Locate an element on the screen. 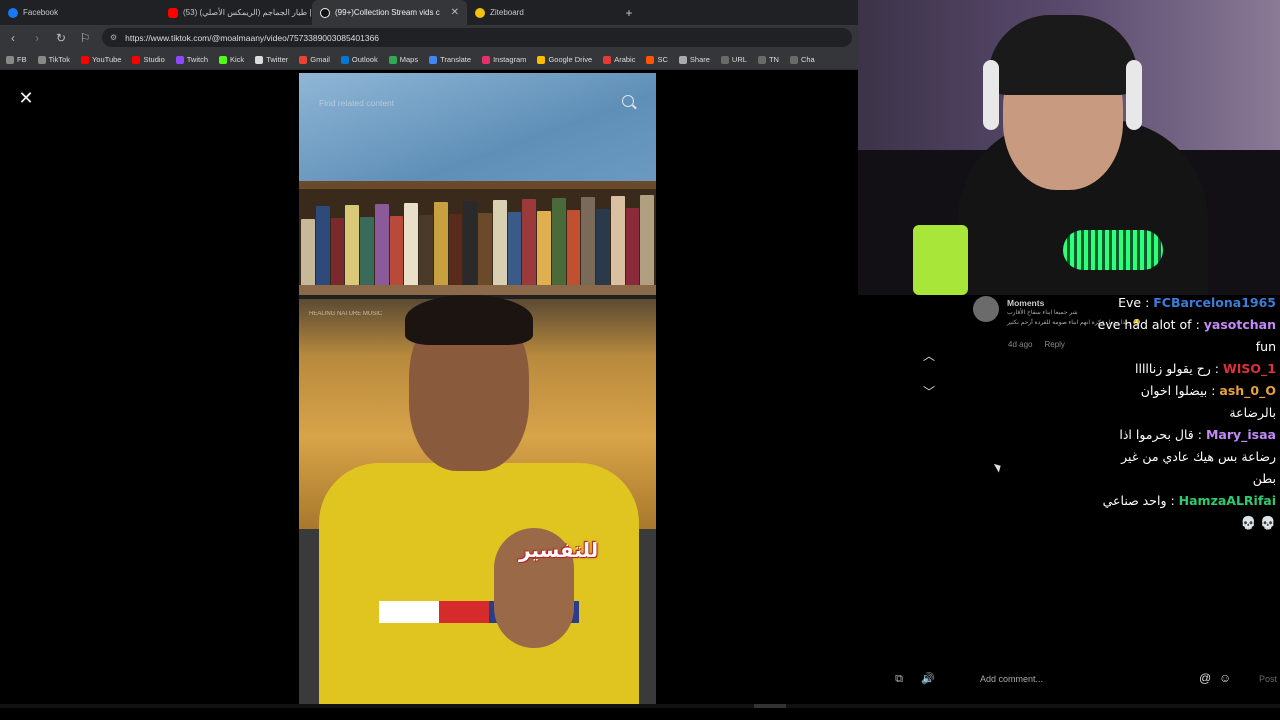  video-bookshelf is located at coordinates (477, 239).